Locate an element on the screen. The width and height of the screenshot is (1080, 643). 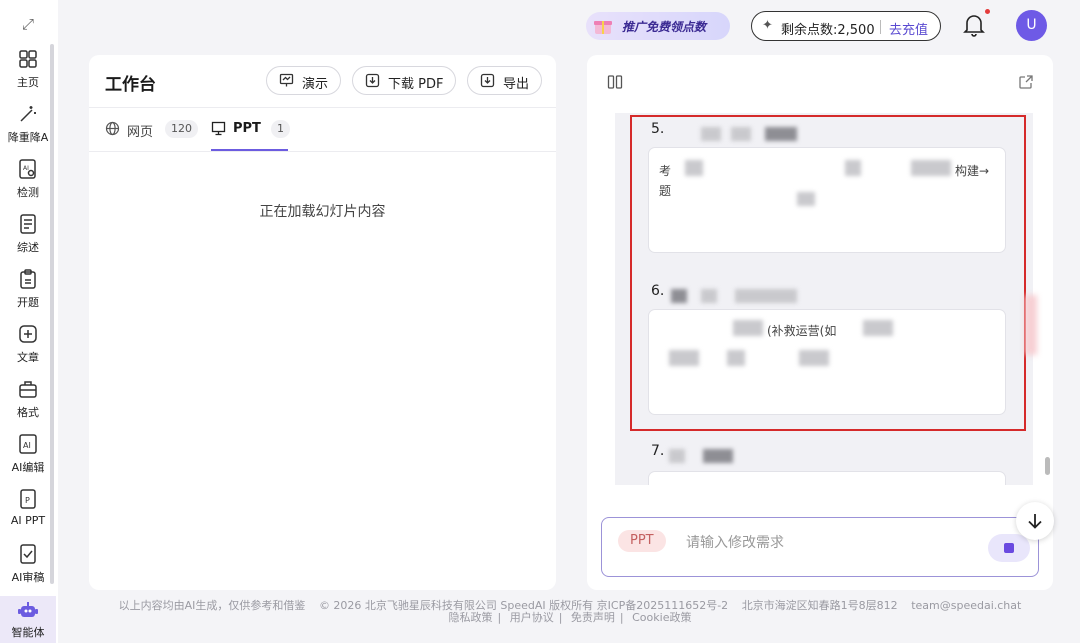
sidebar-item-home: 主页 is located at coordinates (28, 75).